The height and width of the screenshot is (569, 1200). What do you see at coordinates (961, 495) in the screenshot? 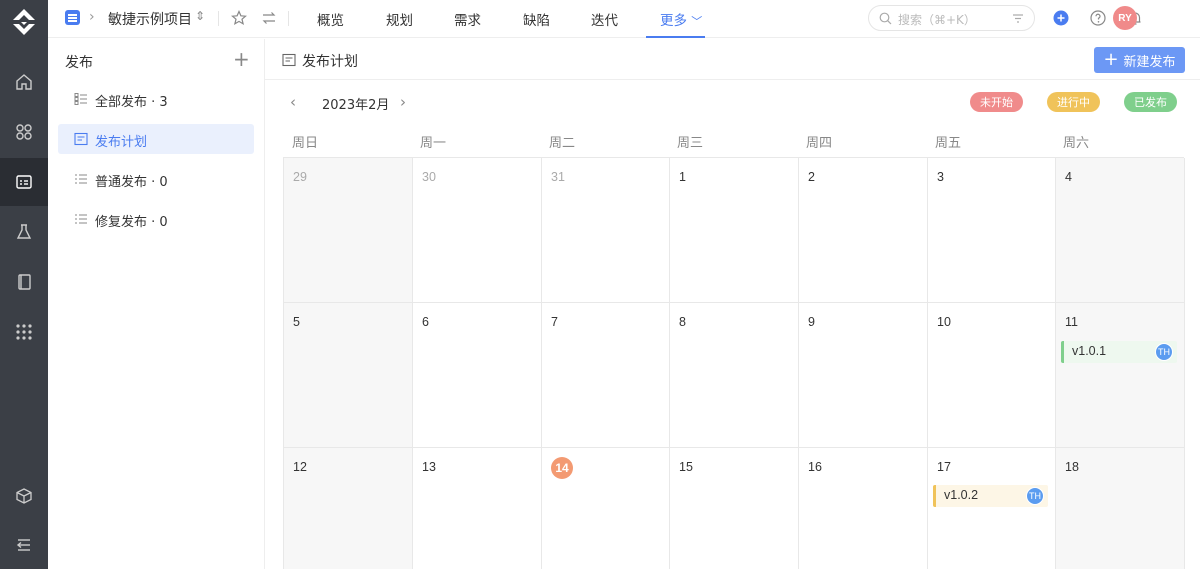
I see `release-name: v1.0.2` at bounding box center [961, 495].